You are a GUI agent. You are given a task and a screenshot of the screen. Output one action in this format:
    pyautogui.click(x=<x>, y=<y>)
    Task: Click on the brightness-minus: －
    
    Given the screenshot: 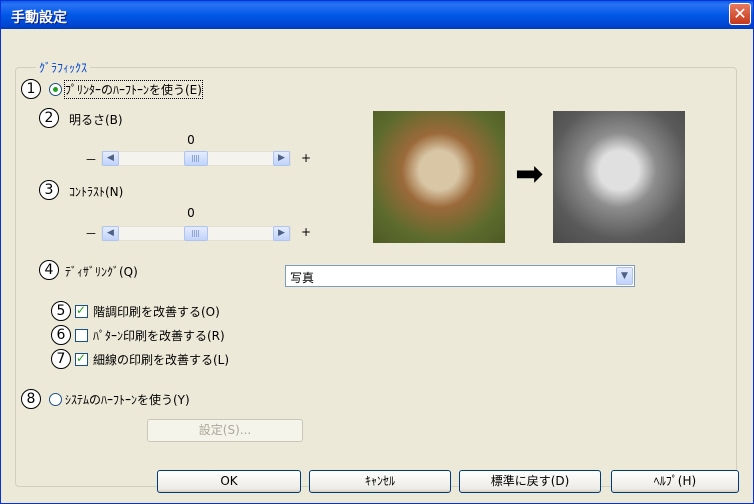 What is the action you would take?
    pyautogui.click(x=91, y=160)
    